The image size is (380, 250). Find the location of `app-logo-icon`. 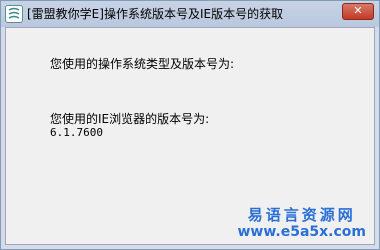

app-logo-icon is located at coordinates (14, 14).